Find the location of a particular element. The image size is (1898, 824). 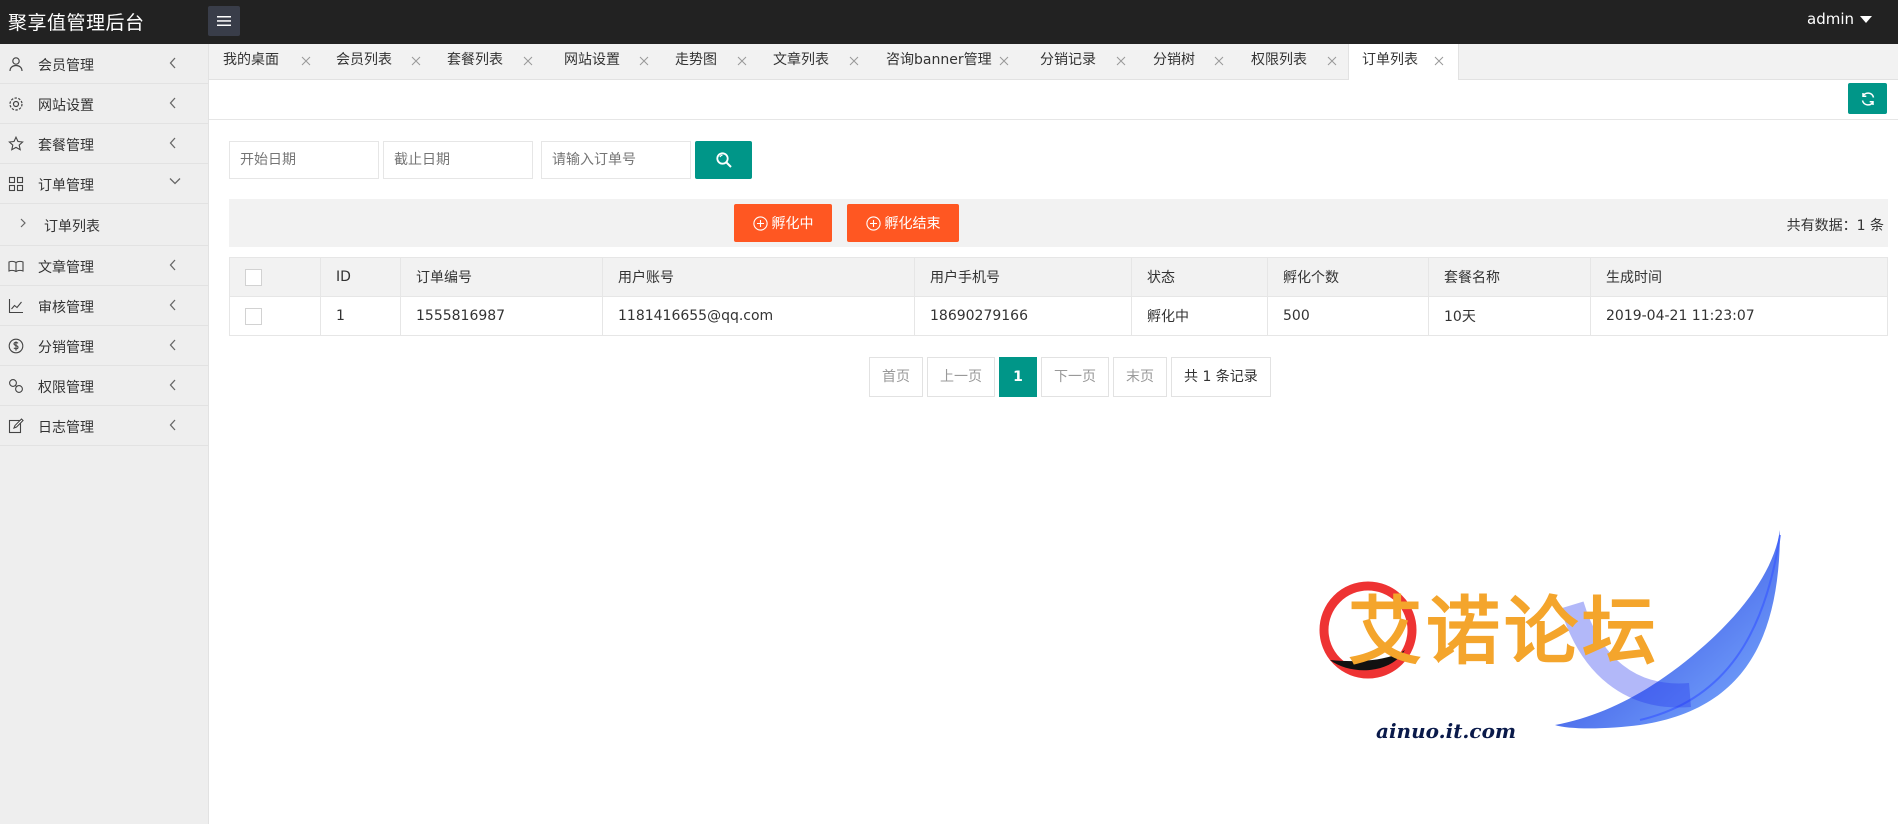

chevron-right-icon is located at coordinates (23, 223).